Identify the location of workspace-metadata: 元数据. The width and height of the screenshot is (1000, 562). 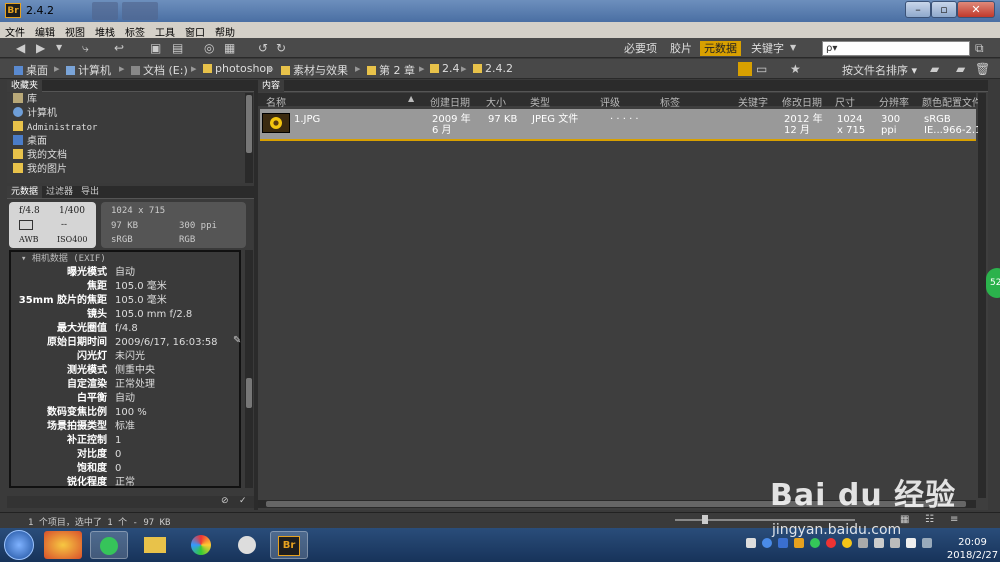
(720, 48).